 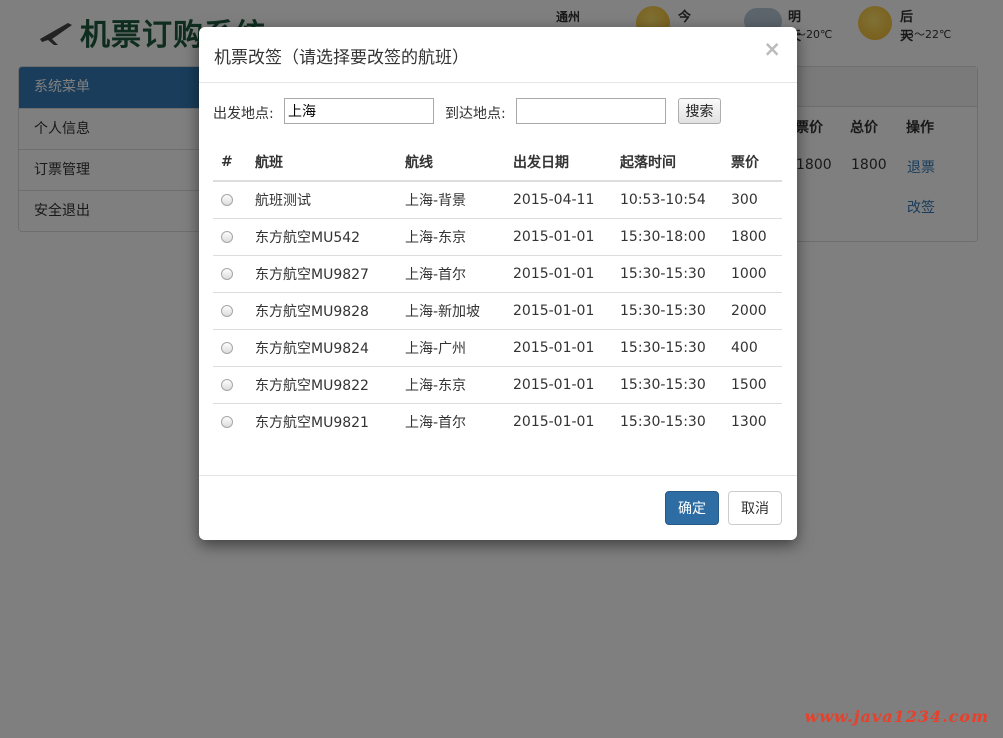 I want to click on flight-name: 东方航空MU9828, so click(x=322, y=310).